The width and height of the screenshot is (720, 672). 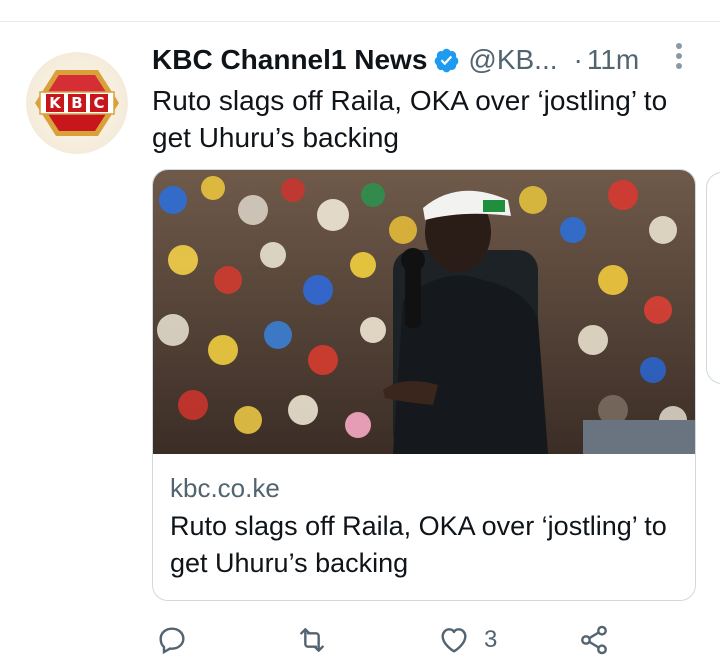 What do you see at coordinates (713, 278) in the screenshot?
I see `next-card-edge` at bounding box center [713, 278].